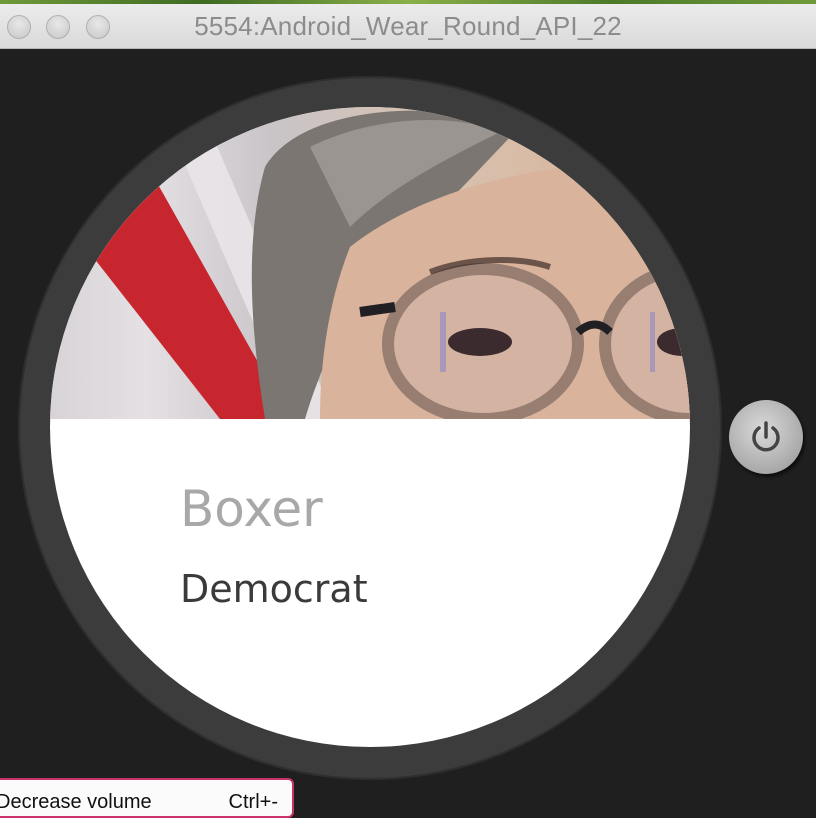  Describe the element at coordinates (274, 589) in the screenshot. I see `card-subtitle: Democrat` at that location.